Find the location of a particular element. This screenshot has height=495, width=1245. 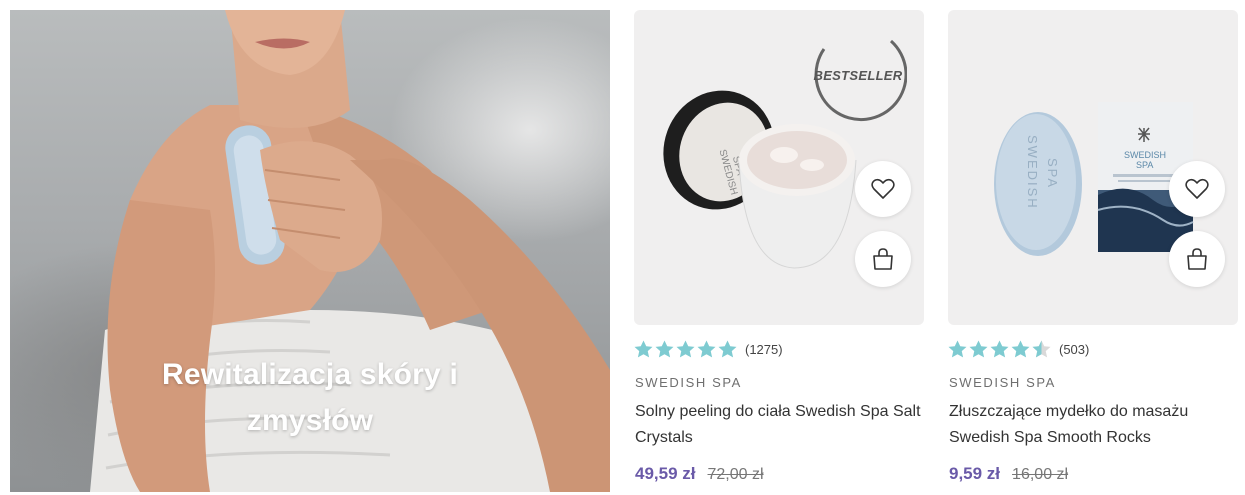

price-row: 49,59 zł 72,00 zł is located at coordinates (699, 474).